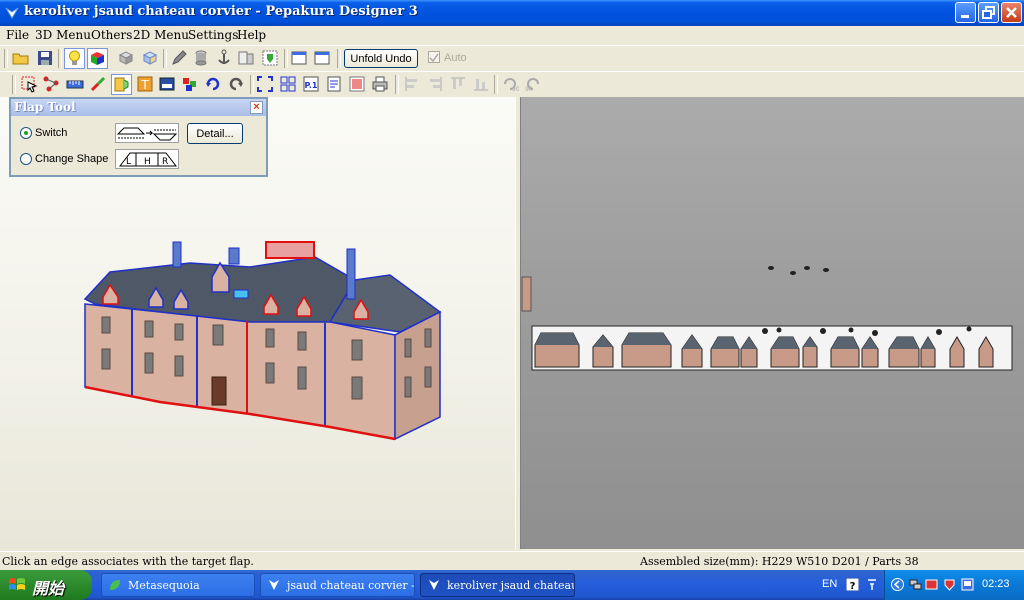 The height and width of the screenshot is (600, 1024). Describe the element at coordinates (381, 58) in the screenshot. I see `unfold-undo-button: Unfold Undo` at that location.